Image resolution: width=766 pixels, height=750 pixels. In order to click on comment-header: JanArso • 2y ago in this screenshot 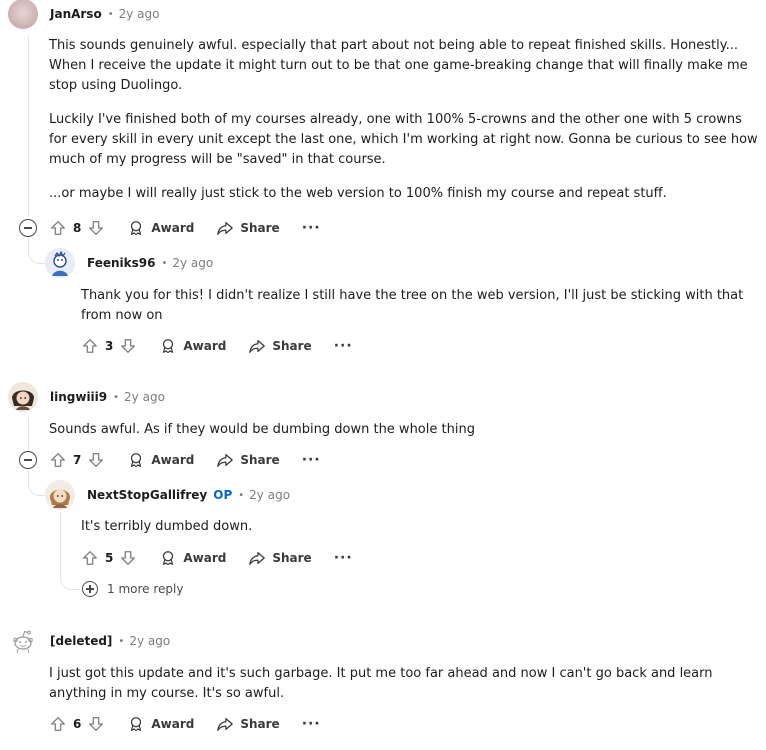, I will do `click(84, 14)`.